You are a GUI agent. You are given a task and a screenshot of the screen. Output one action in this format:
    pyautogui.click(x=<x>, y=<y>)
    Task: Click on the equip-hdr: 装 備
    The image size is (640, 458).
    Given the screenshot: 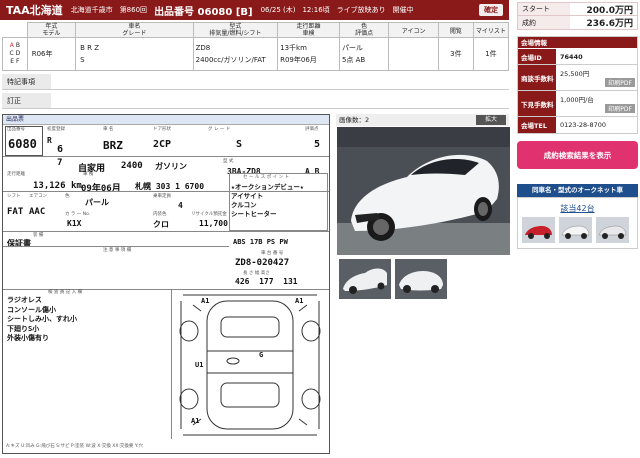 What is the action you would take?
    pyautogui.click(x=38, y=235)
    